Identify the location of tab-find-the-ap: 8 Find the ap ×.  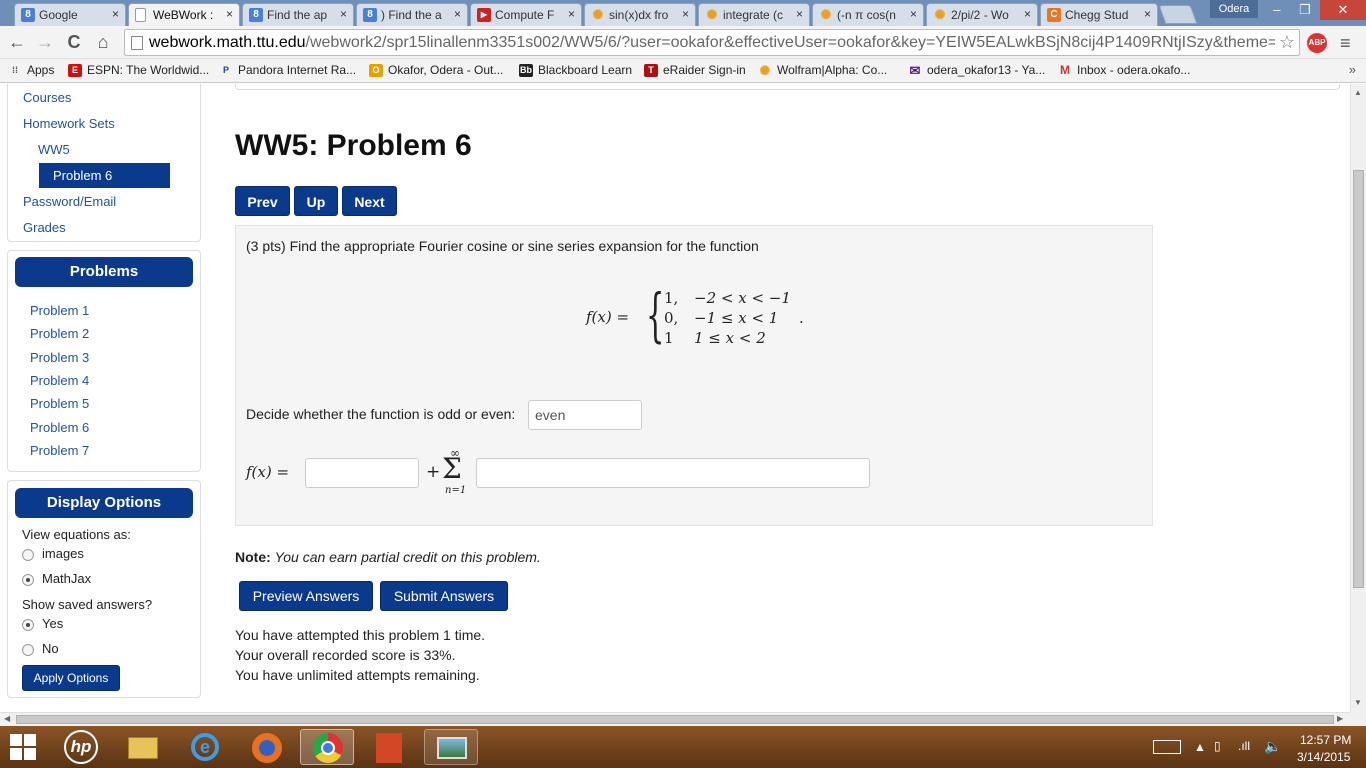
(298, 14).